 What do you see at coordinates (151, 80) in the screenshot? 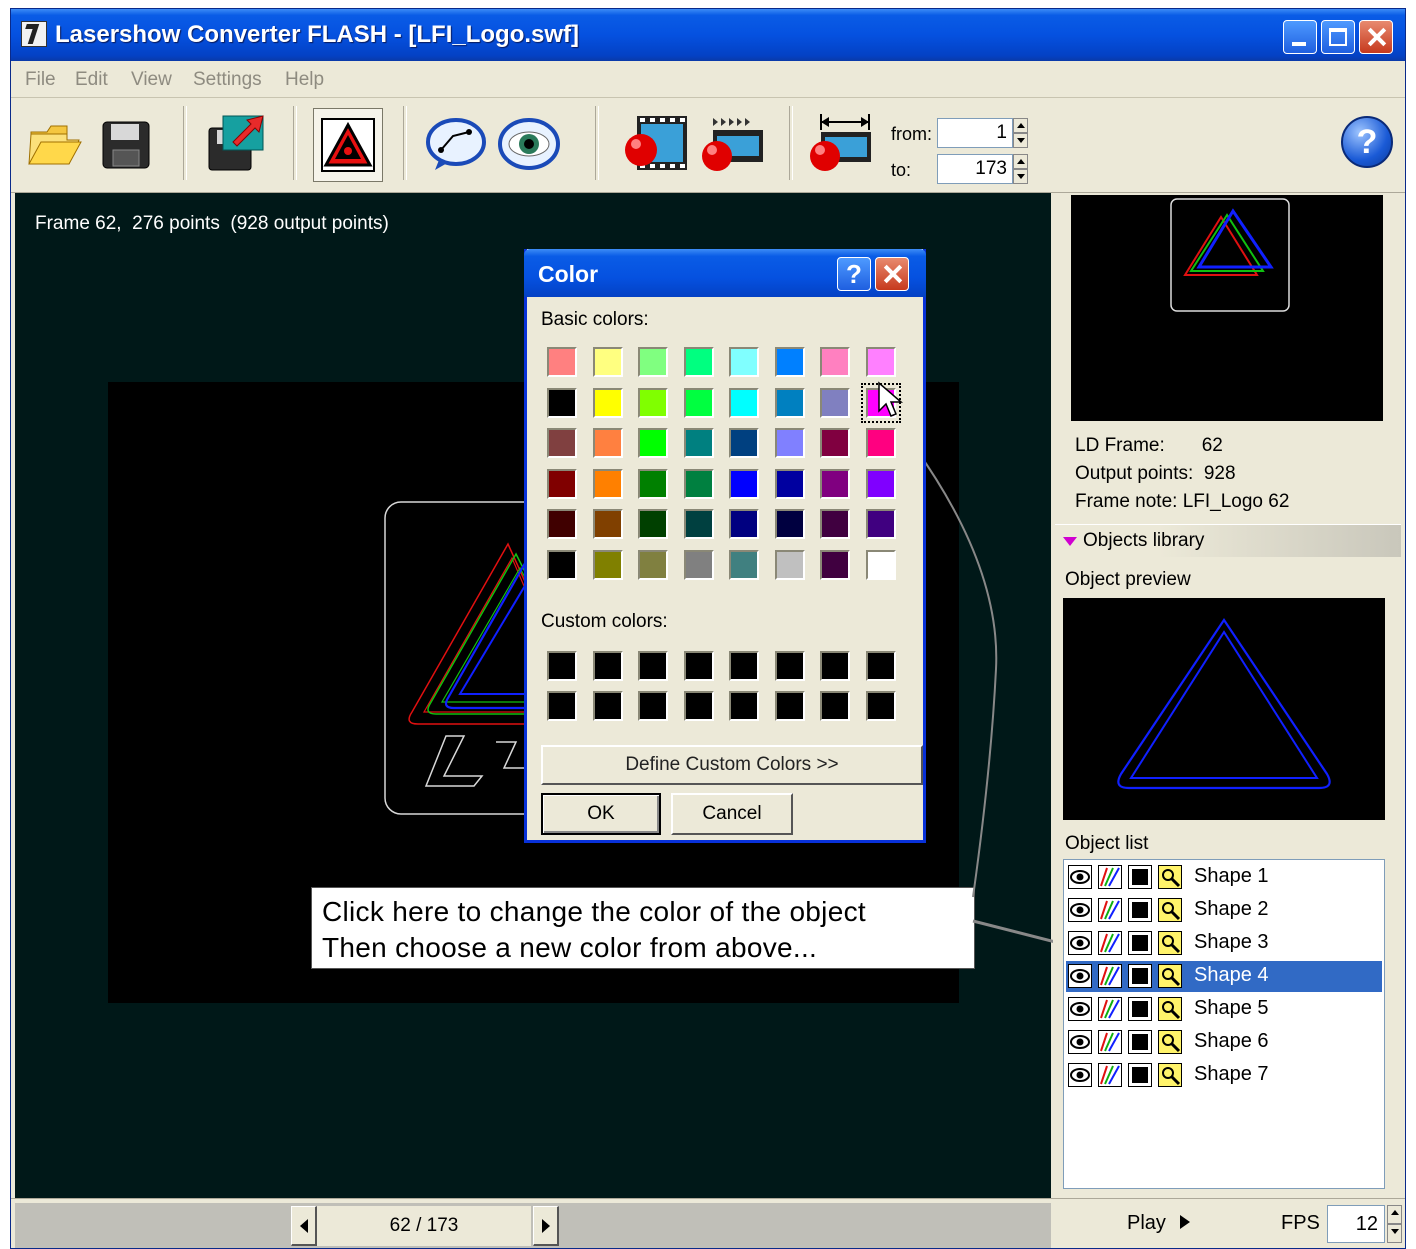
I see `menu-view: View` at bounding box center [151, 80].